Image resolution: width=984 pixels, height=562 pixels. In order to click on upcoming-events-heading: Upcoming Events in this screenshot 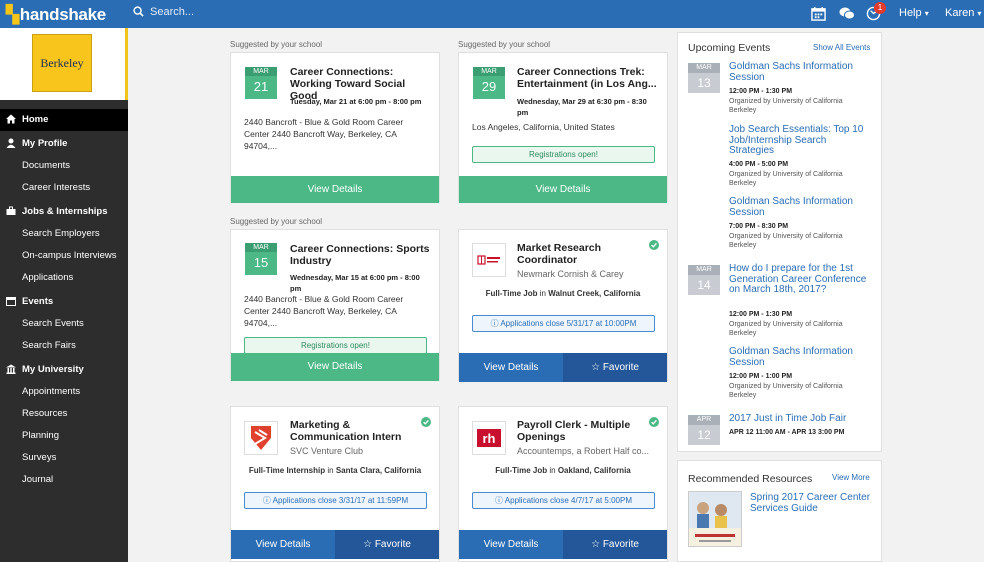, I will do `click(729, 48)`.